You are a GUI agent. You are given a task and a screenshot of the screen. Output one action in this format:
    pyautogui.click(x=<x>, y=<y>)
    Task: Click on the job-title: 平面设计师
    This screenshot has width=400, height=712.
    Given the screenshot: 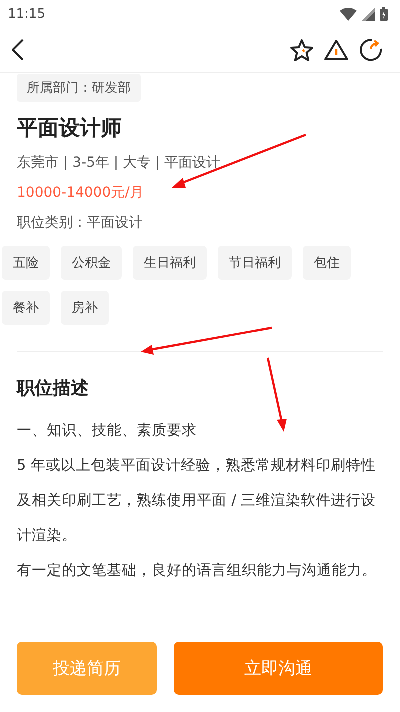 What is the action you would take?
    pyautogui.click(x=70, y=128)
    